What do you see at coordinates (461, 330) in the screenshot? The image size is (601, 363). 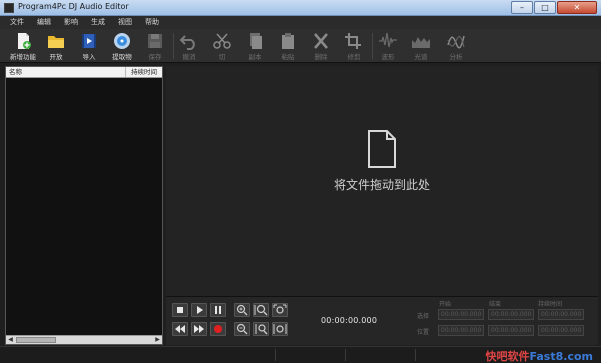 I see `position-start-field: 00:00:00.000` at bounding box center [461, 330].